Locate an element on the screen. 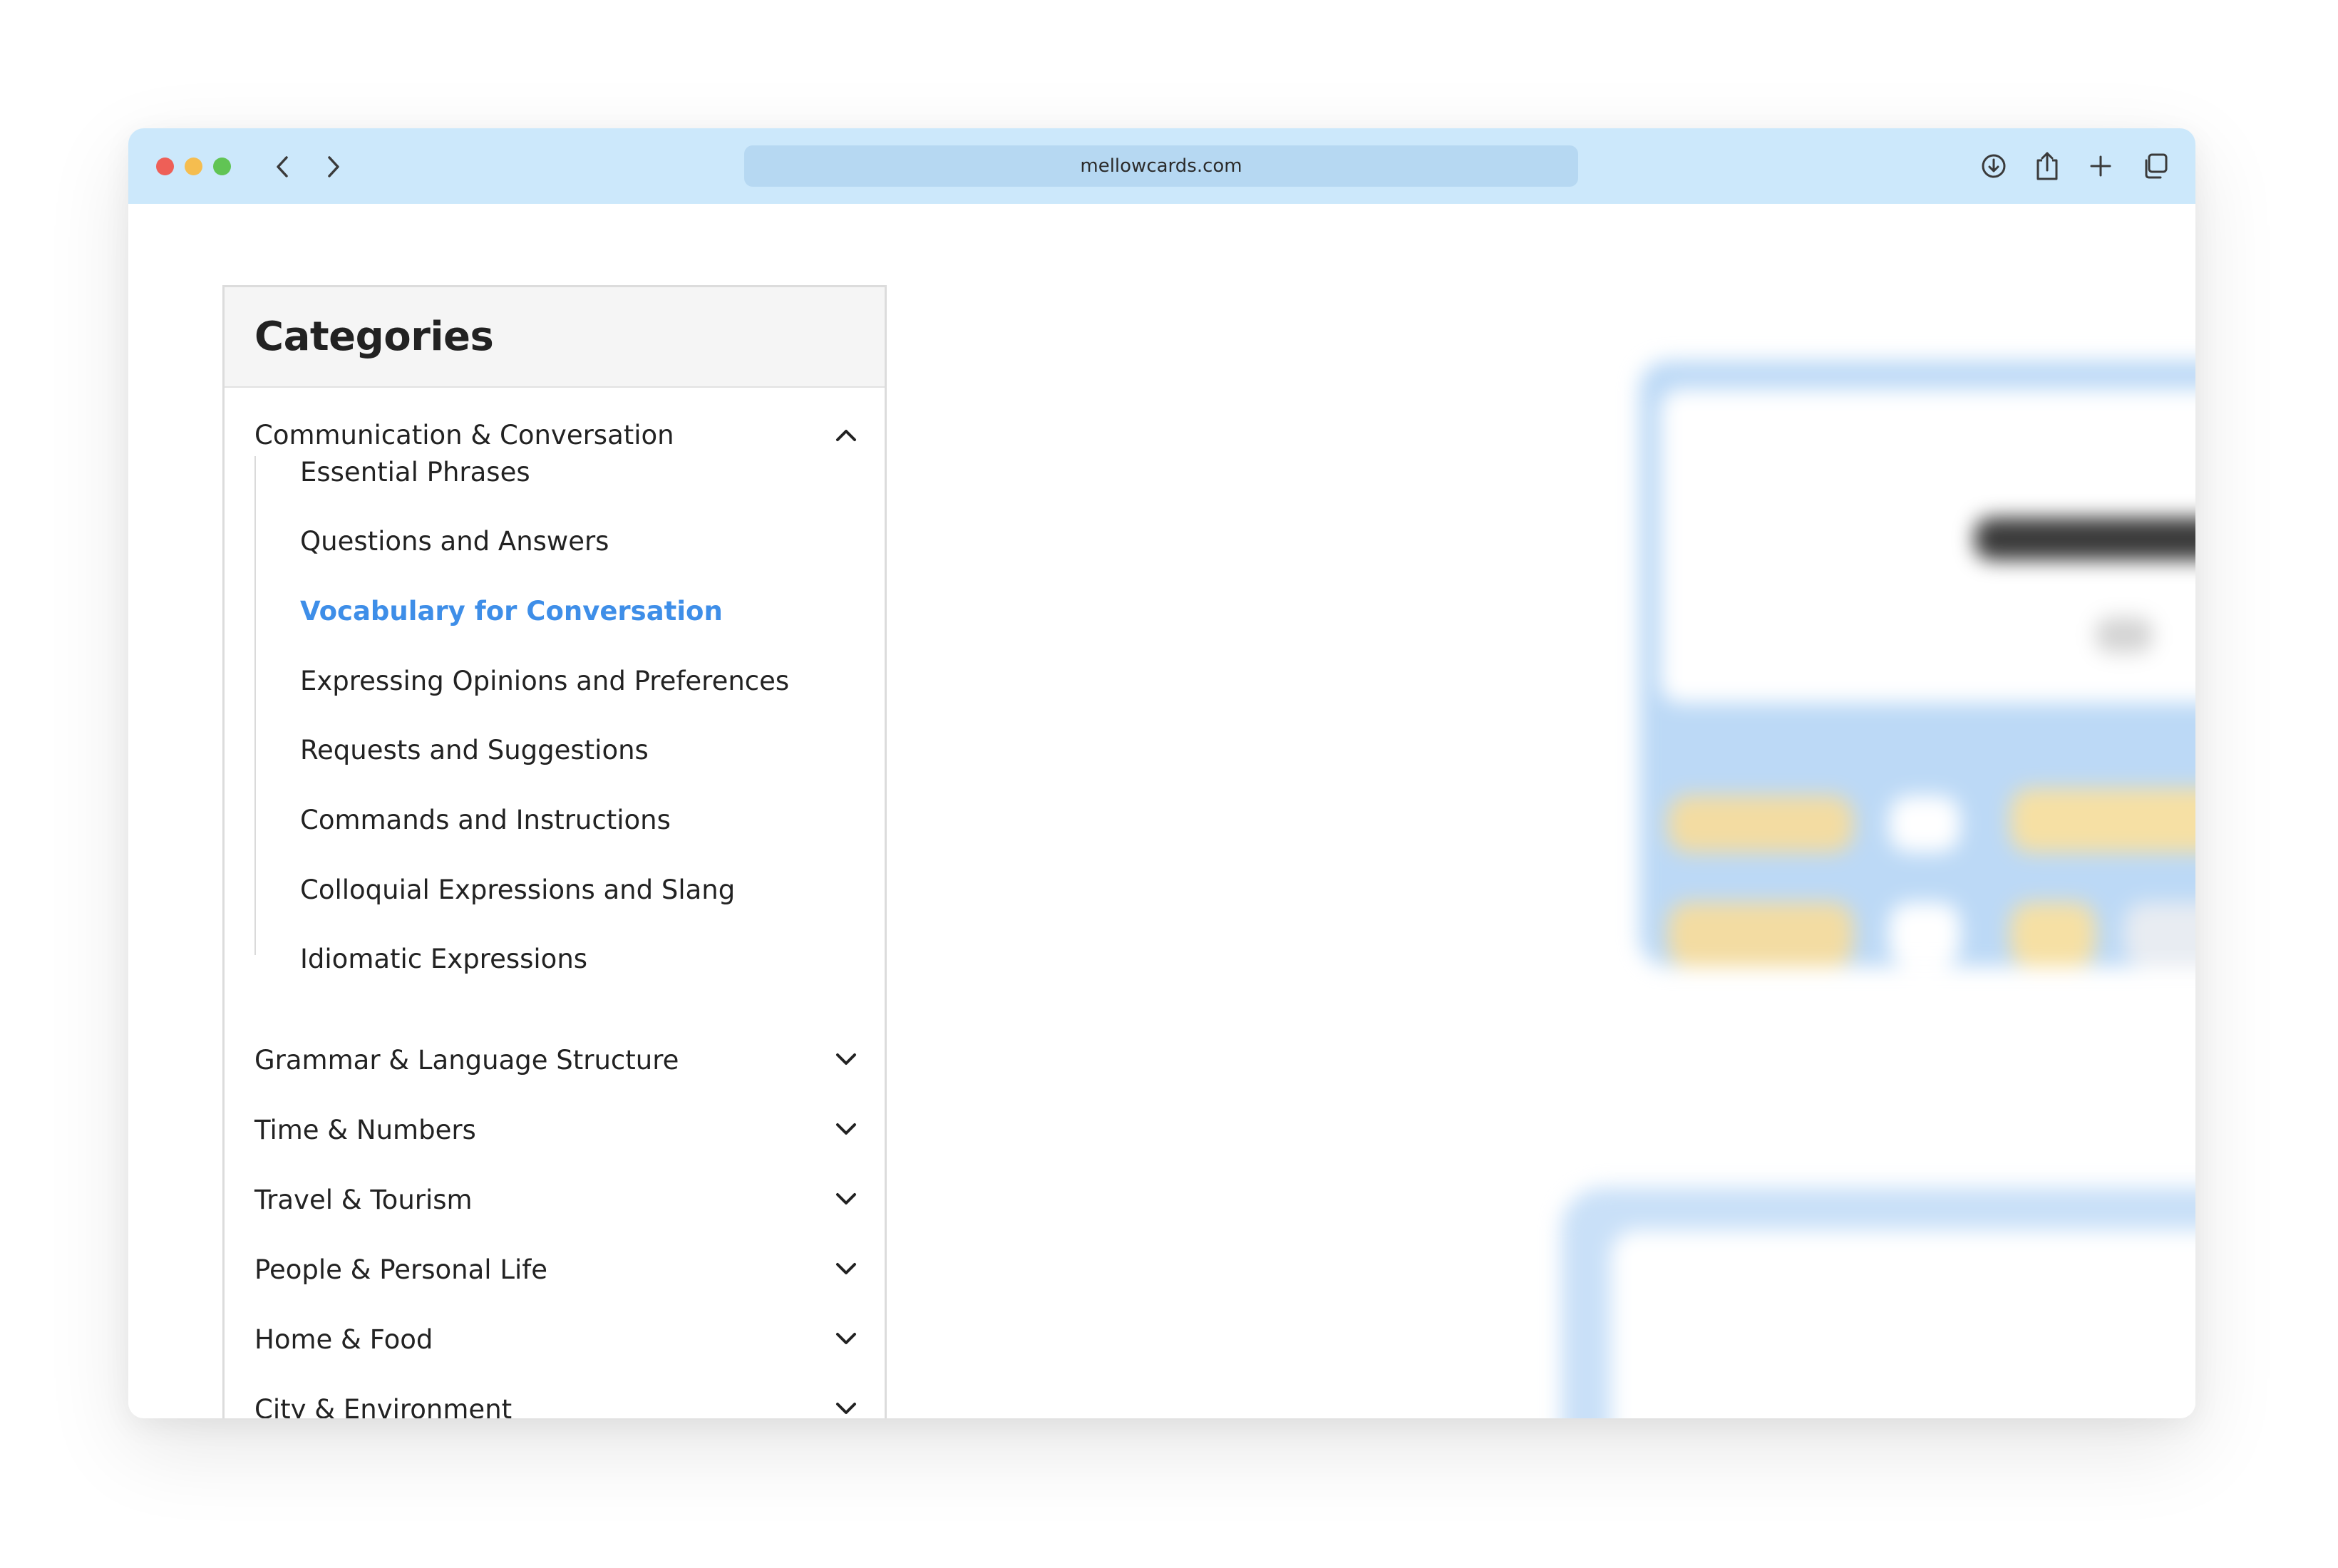 The width and height of the screenshot is (2338, 1568). share-icon is located at coordinates (2047, 166).